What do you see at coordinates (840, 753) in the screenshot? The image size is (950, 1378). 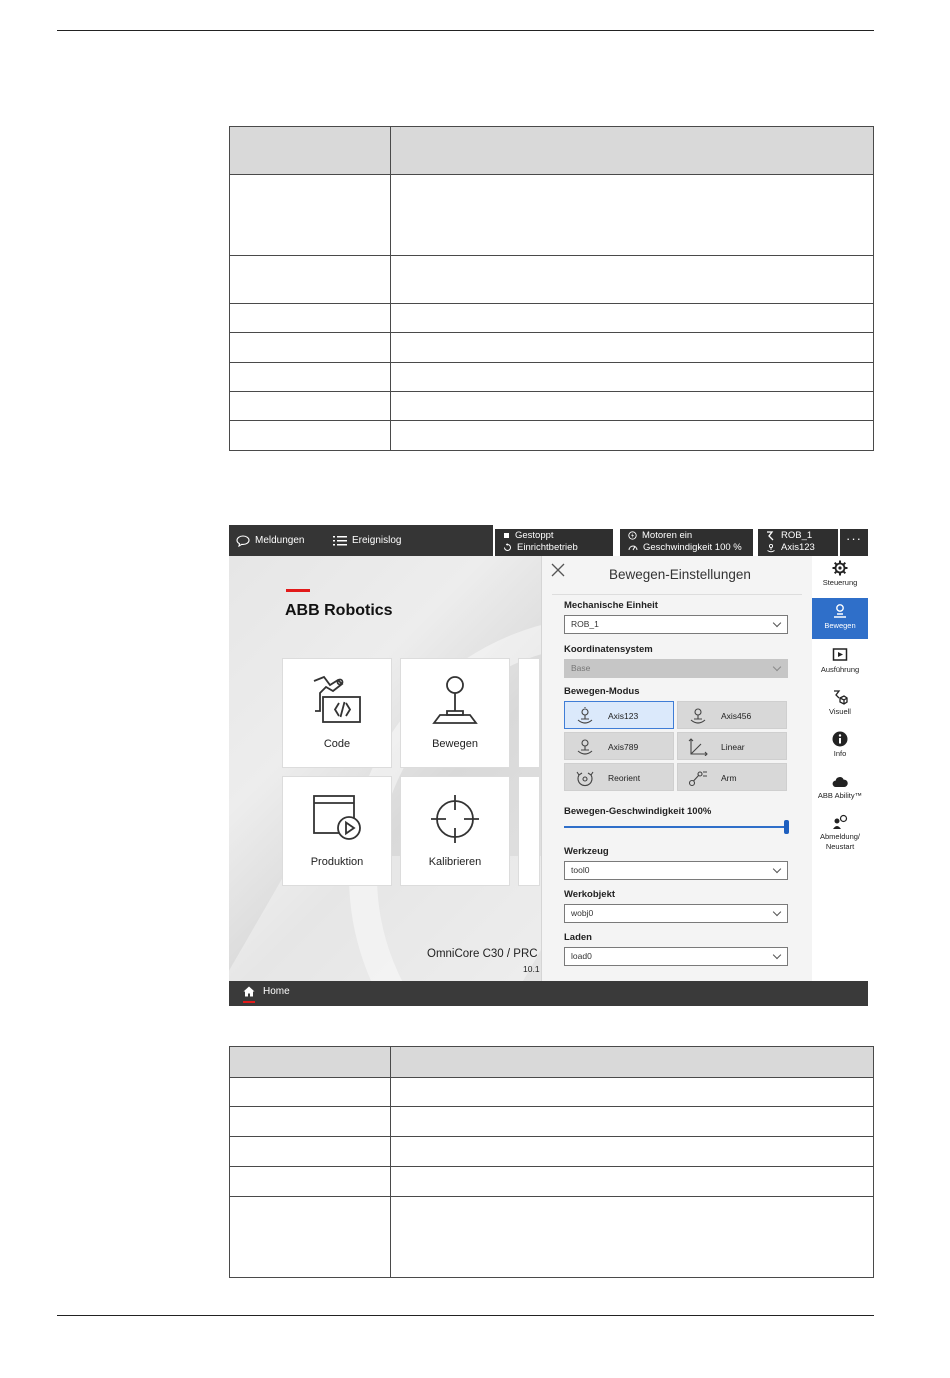 I see `rail-label-info: Info` at bounding box center [840, 753].